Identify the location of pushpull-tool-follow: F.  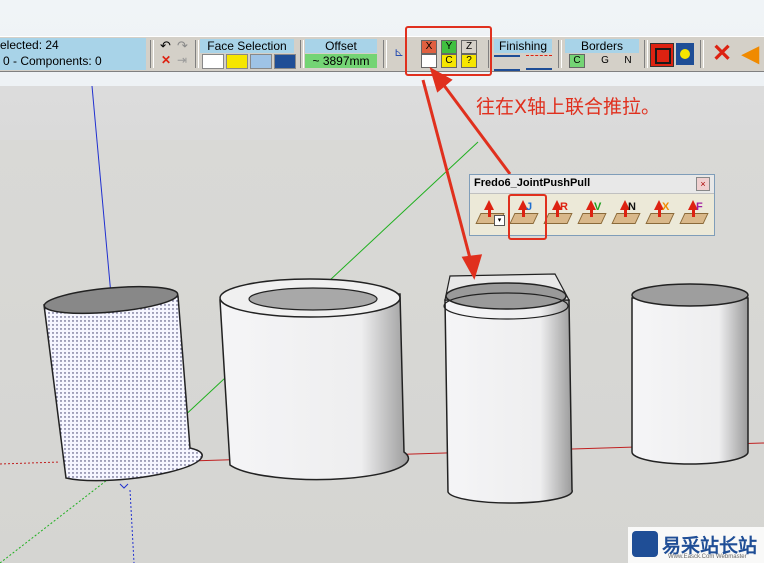
(694, 213).